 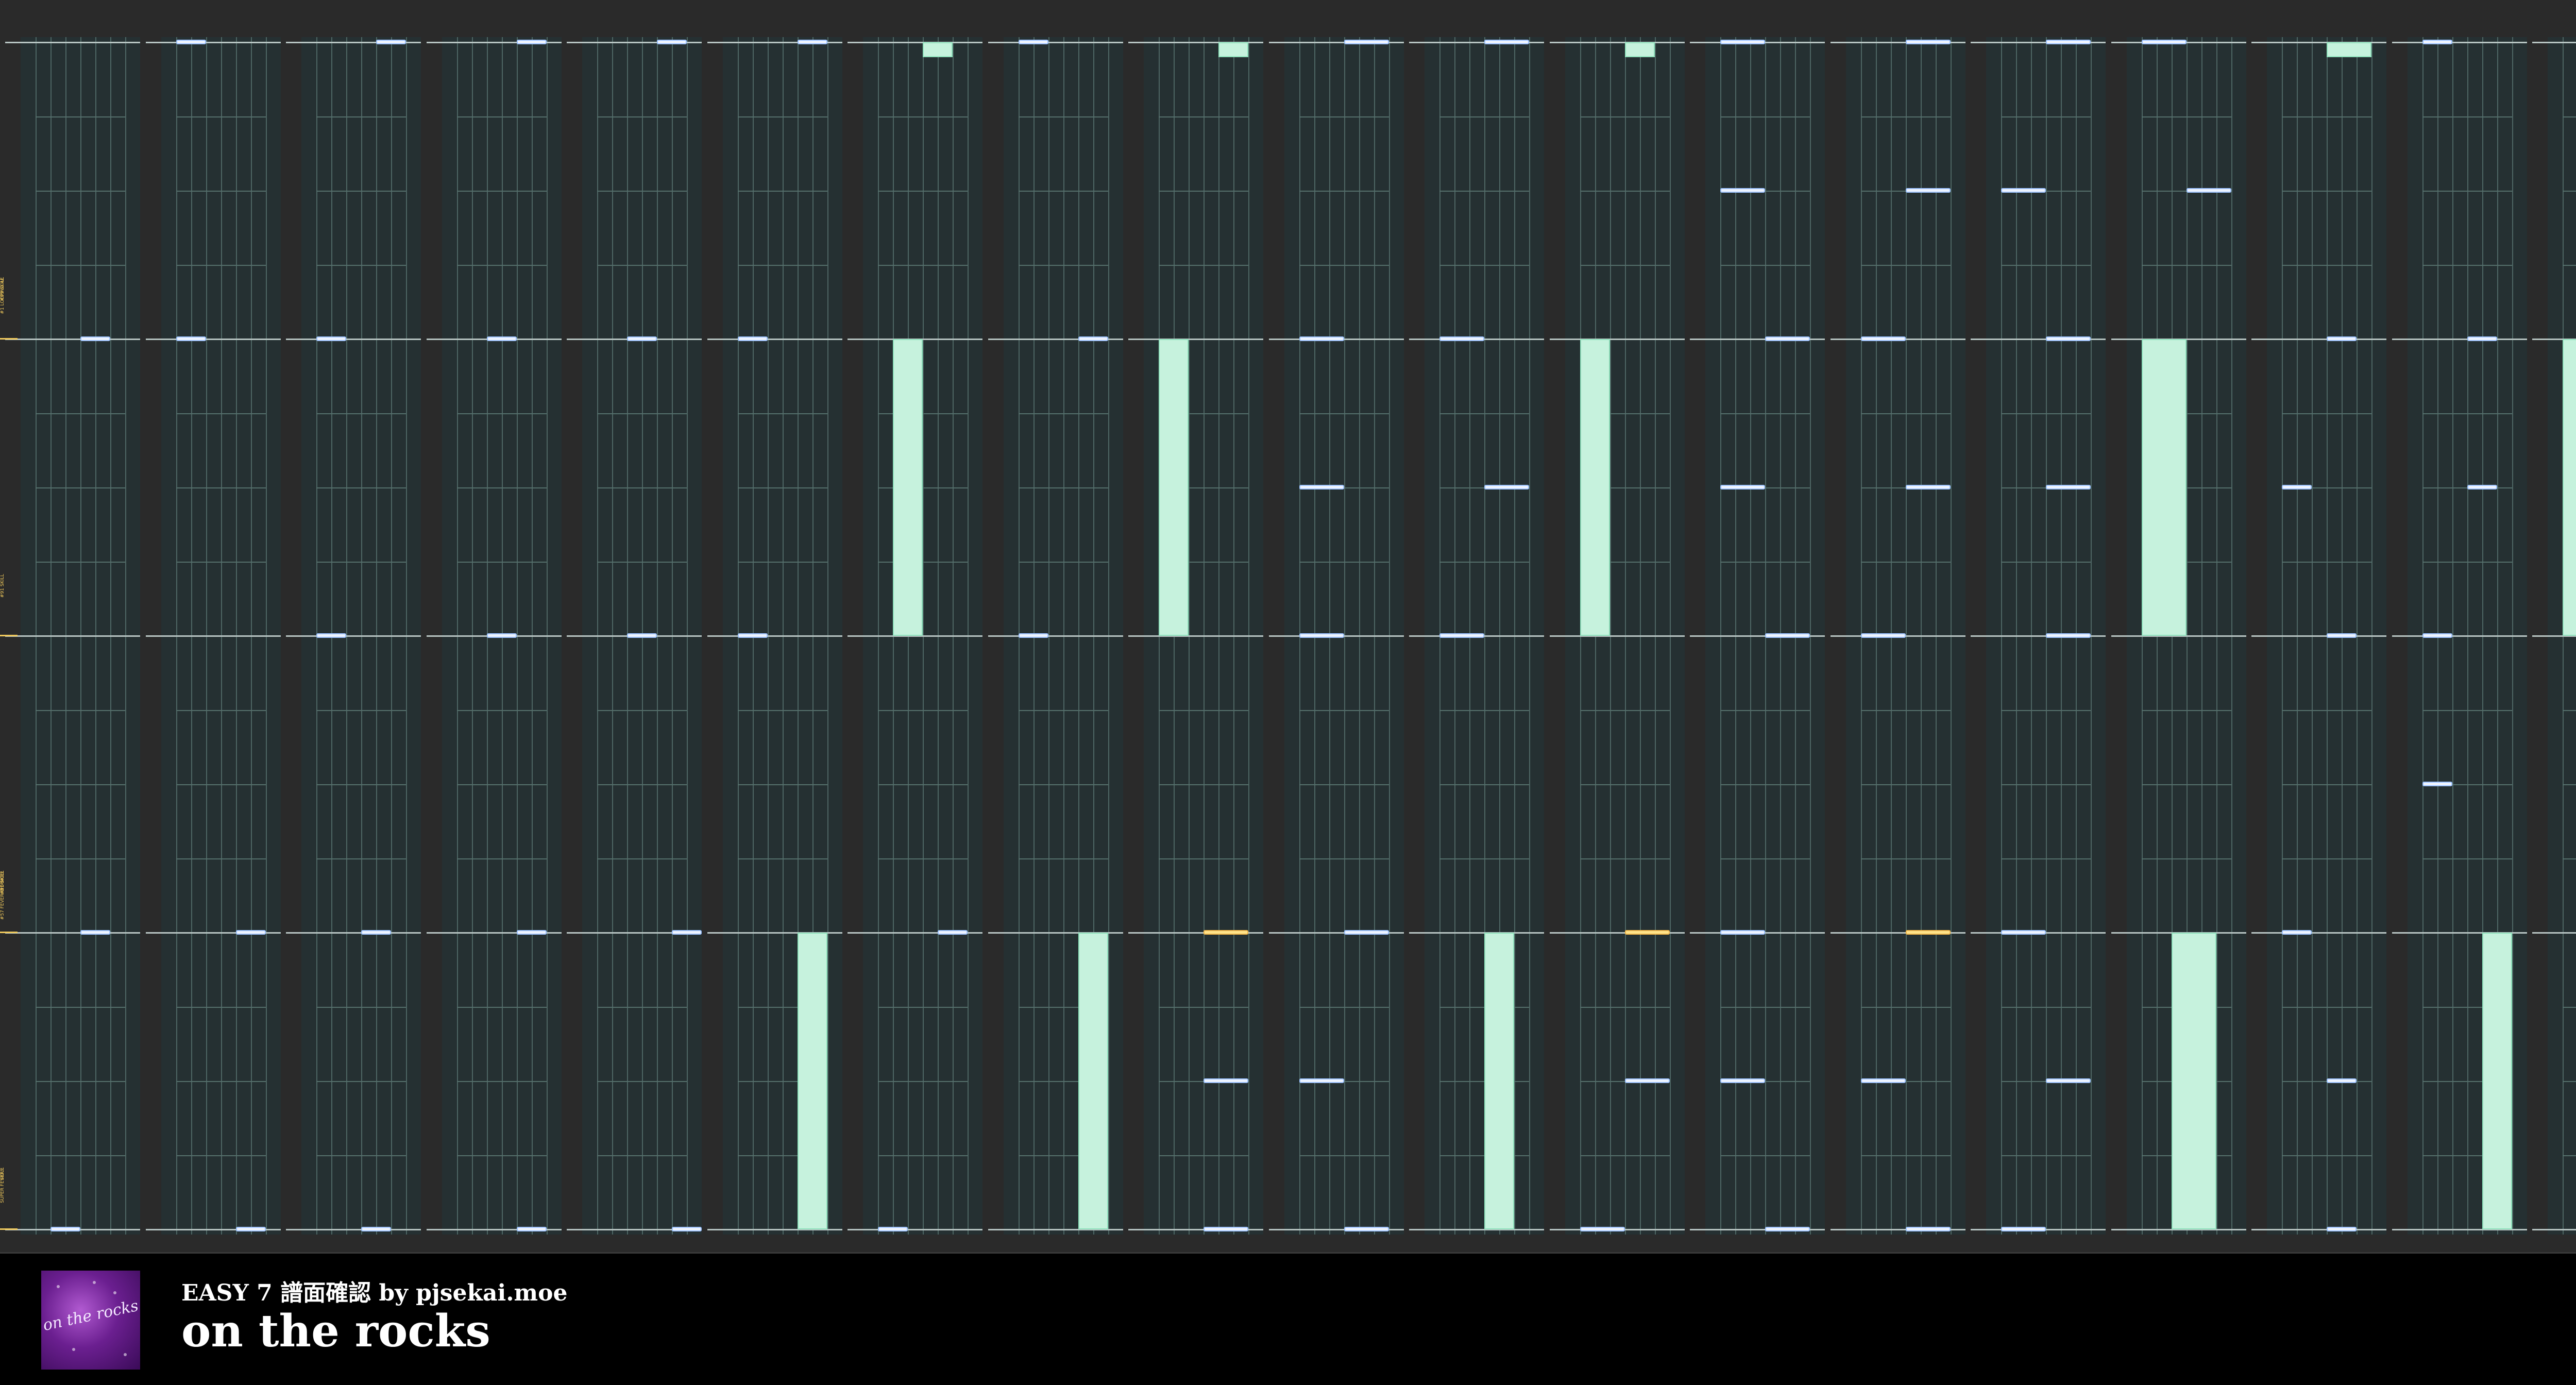 What do you see at coordinates (335, 1331) in the screenshot?
I see `song-title: on the rocks` at bounding box center [335, 1331].